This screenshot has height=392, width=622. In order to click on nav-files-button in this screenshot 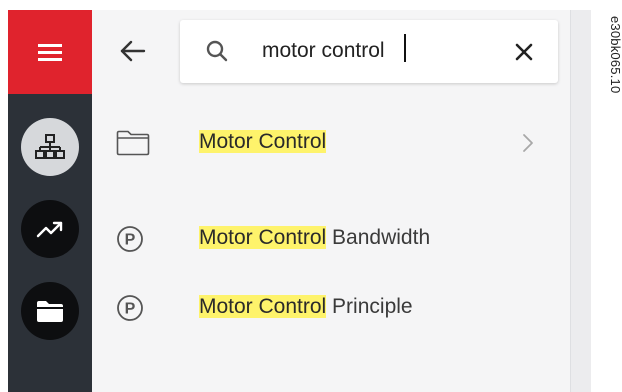, I will do `click(50, 311)`.